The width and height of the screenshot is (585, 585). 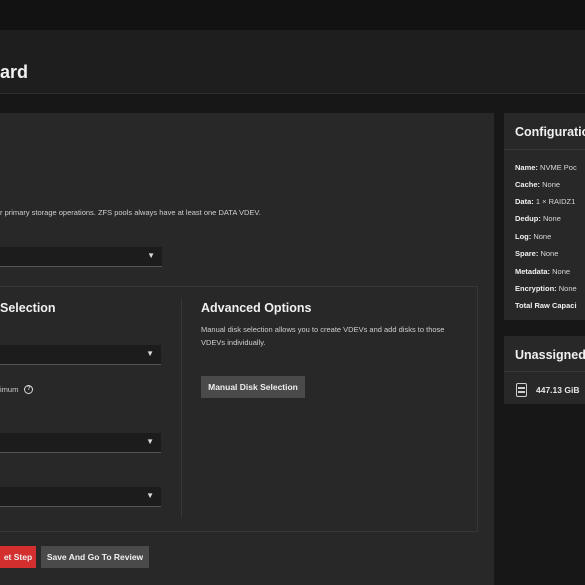 What do you see at coordinates (550, 355) in the screenshot?
I see `unassigned-disks-title: Unassigned` at bounding box center [550, 355].